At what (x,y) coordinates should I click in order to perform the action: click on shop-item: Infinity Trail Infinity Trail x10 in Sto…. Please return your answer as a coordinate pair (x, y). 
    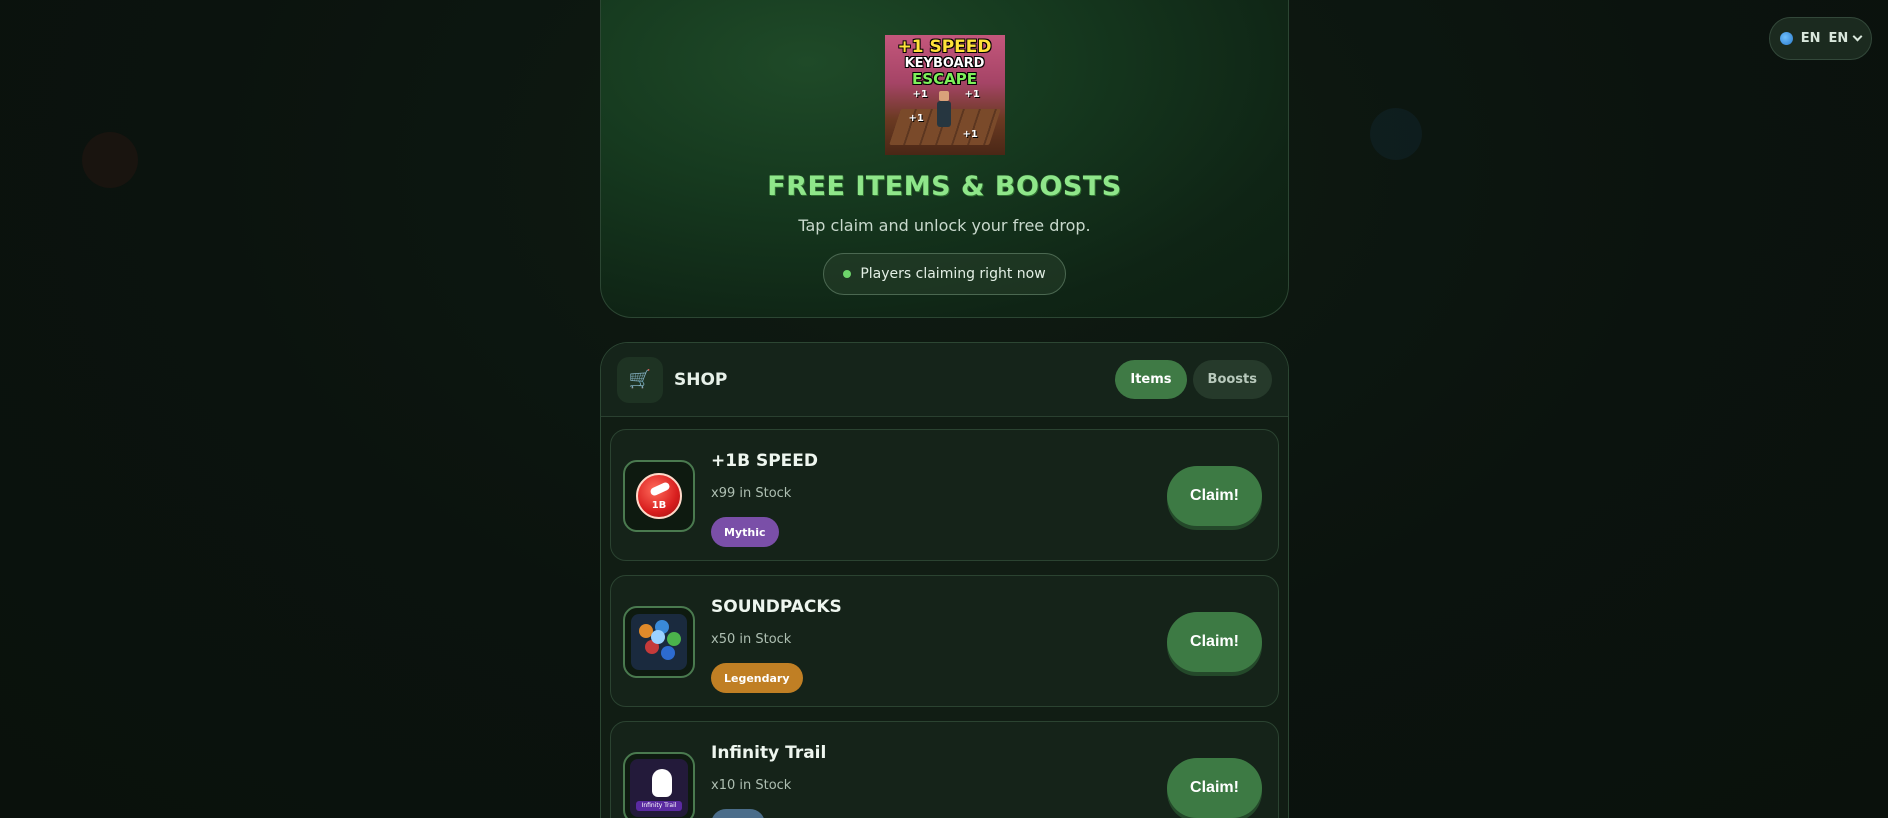
    Looking at the image, I should click on (944, 769).